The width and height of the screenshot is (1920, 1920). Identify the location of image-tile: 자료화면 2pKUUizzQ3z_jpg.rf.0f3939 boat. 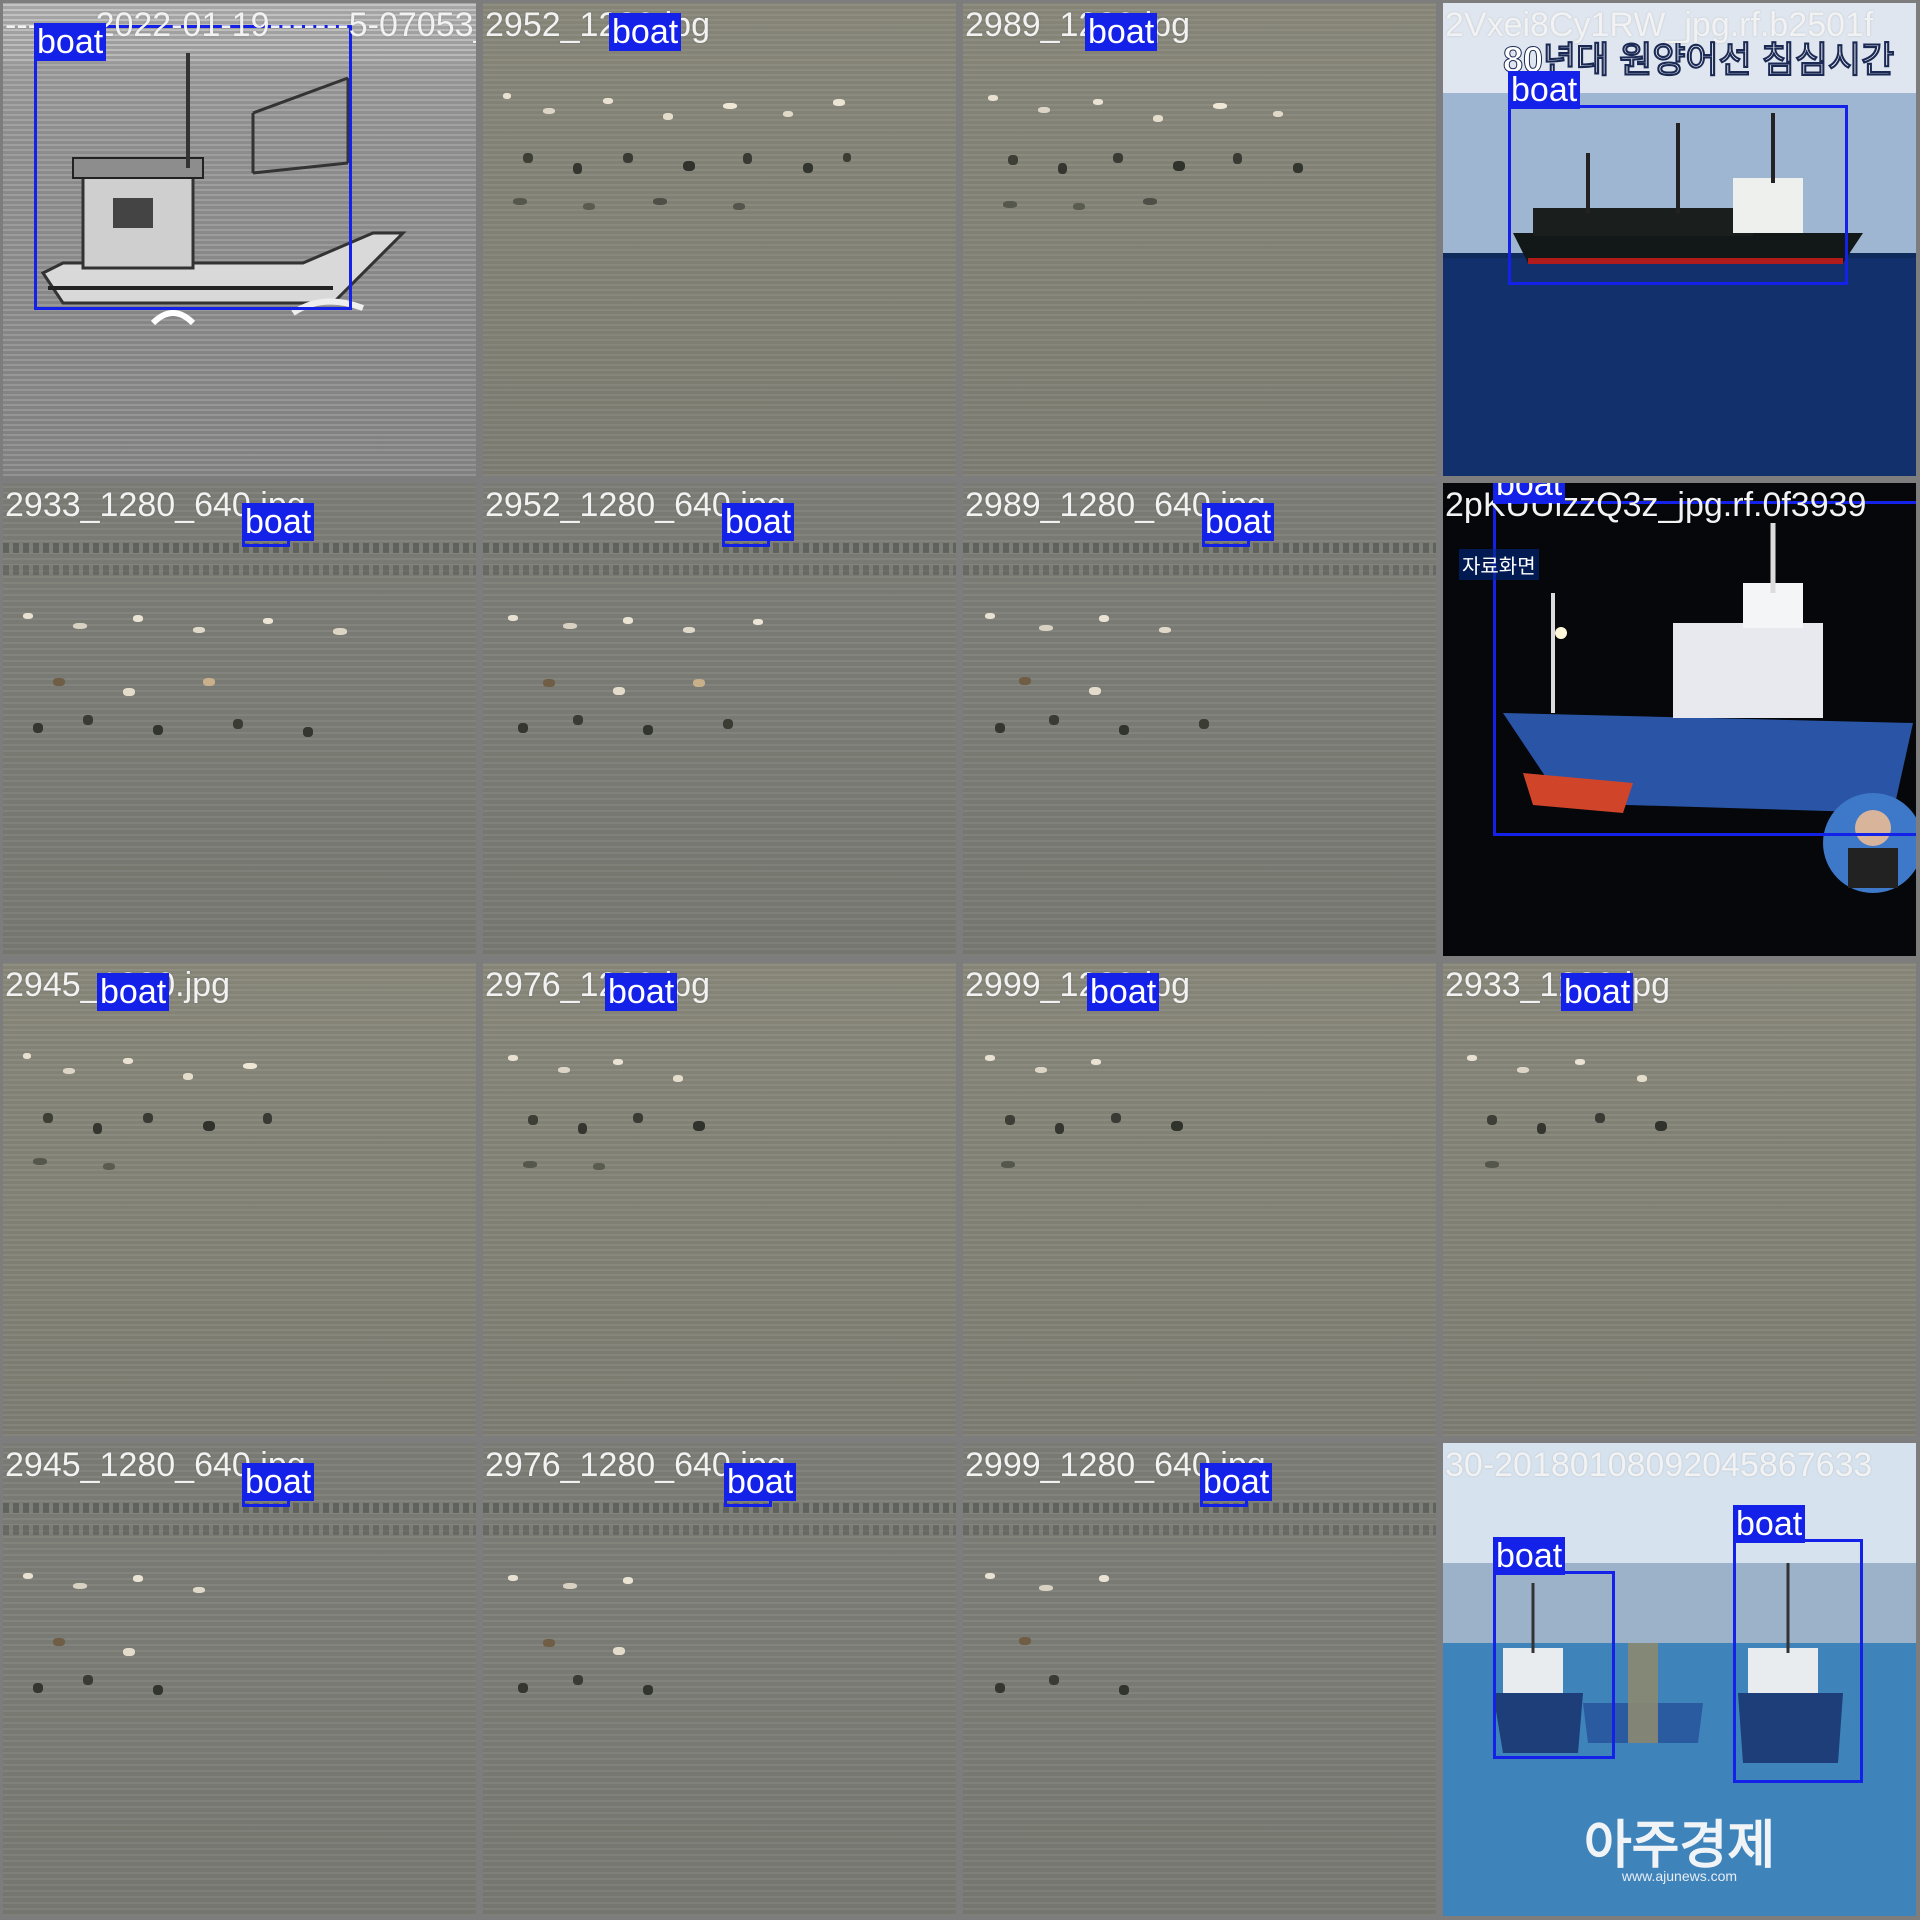
(1680, 720).